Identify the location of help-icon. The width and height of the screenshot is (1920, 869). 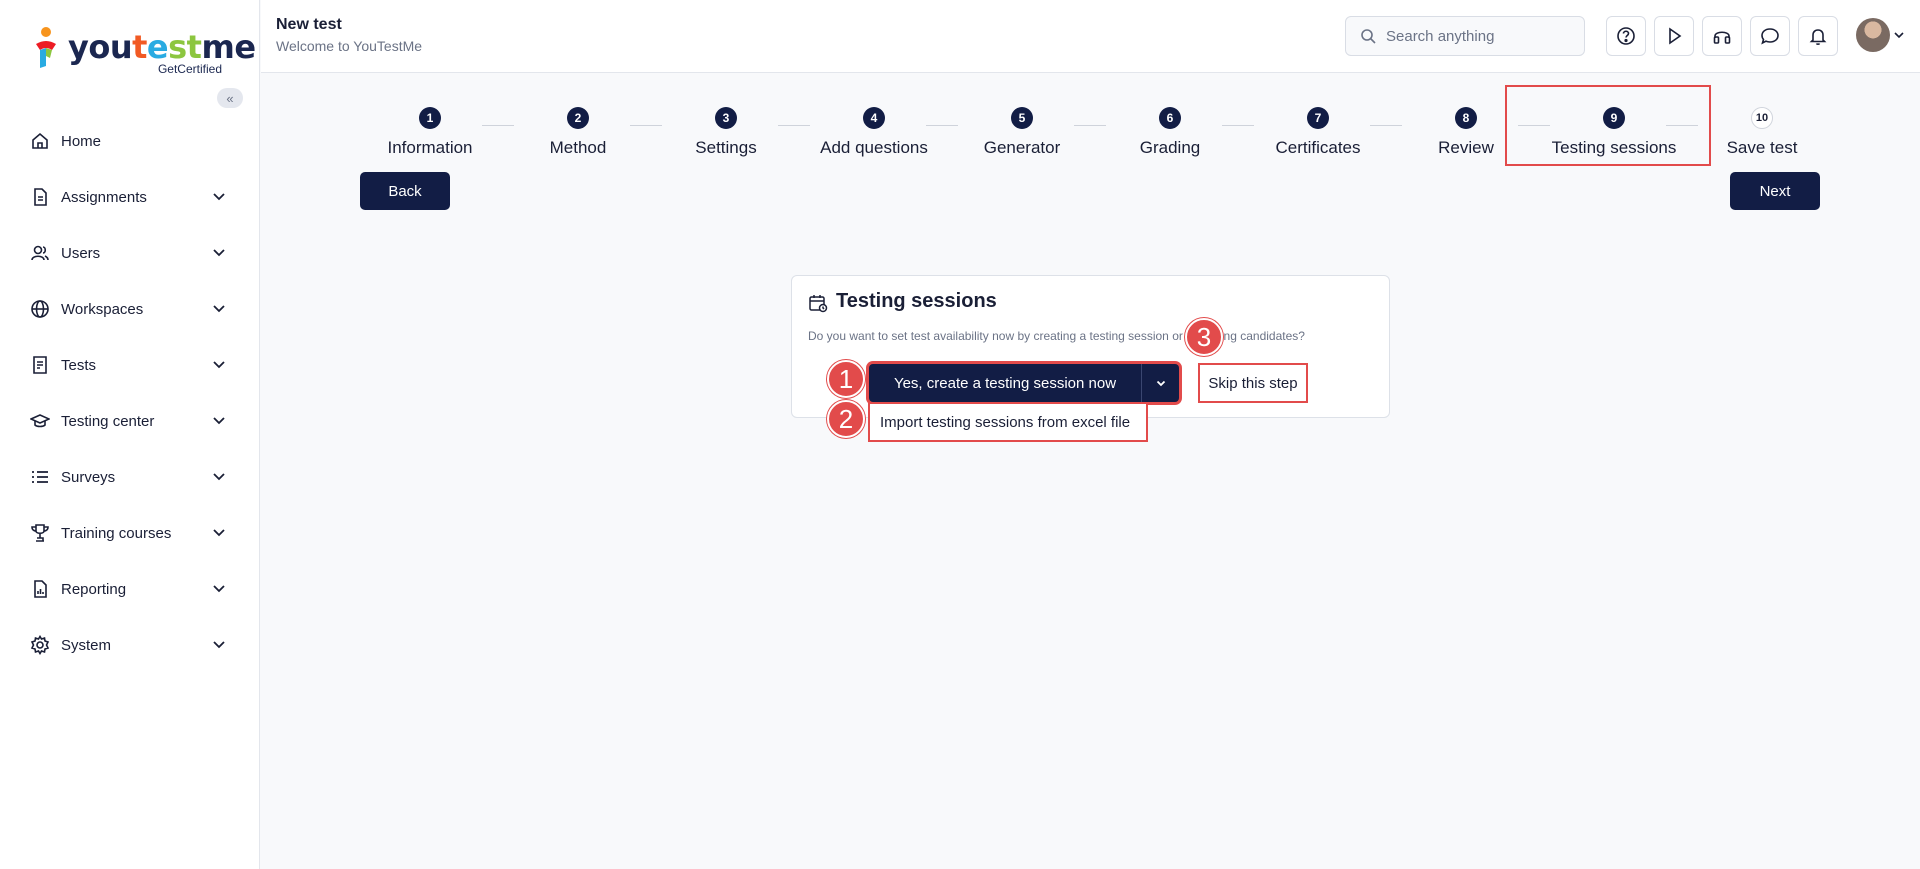
(1626, 36).